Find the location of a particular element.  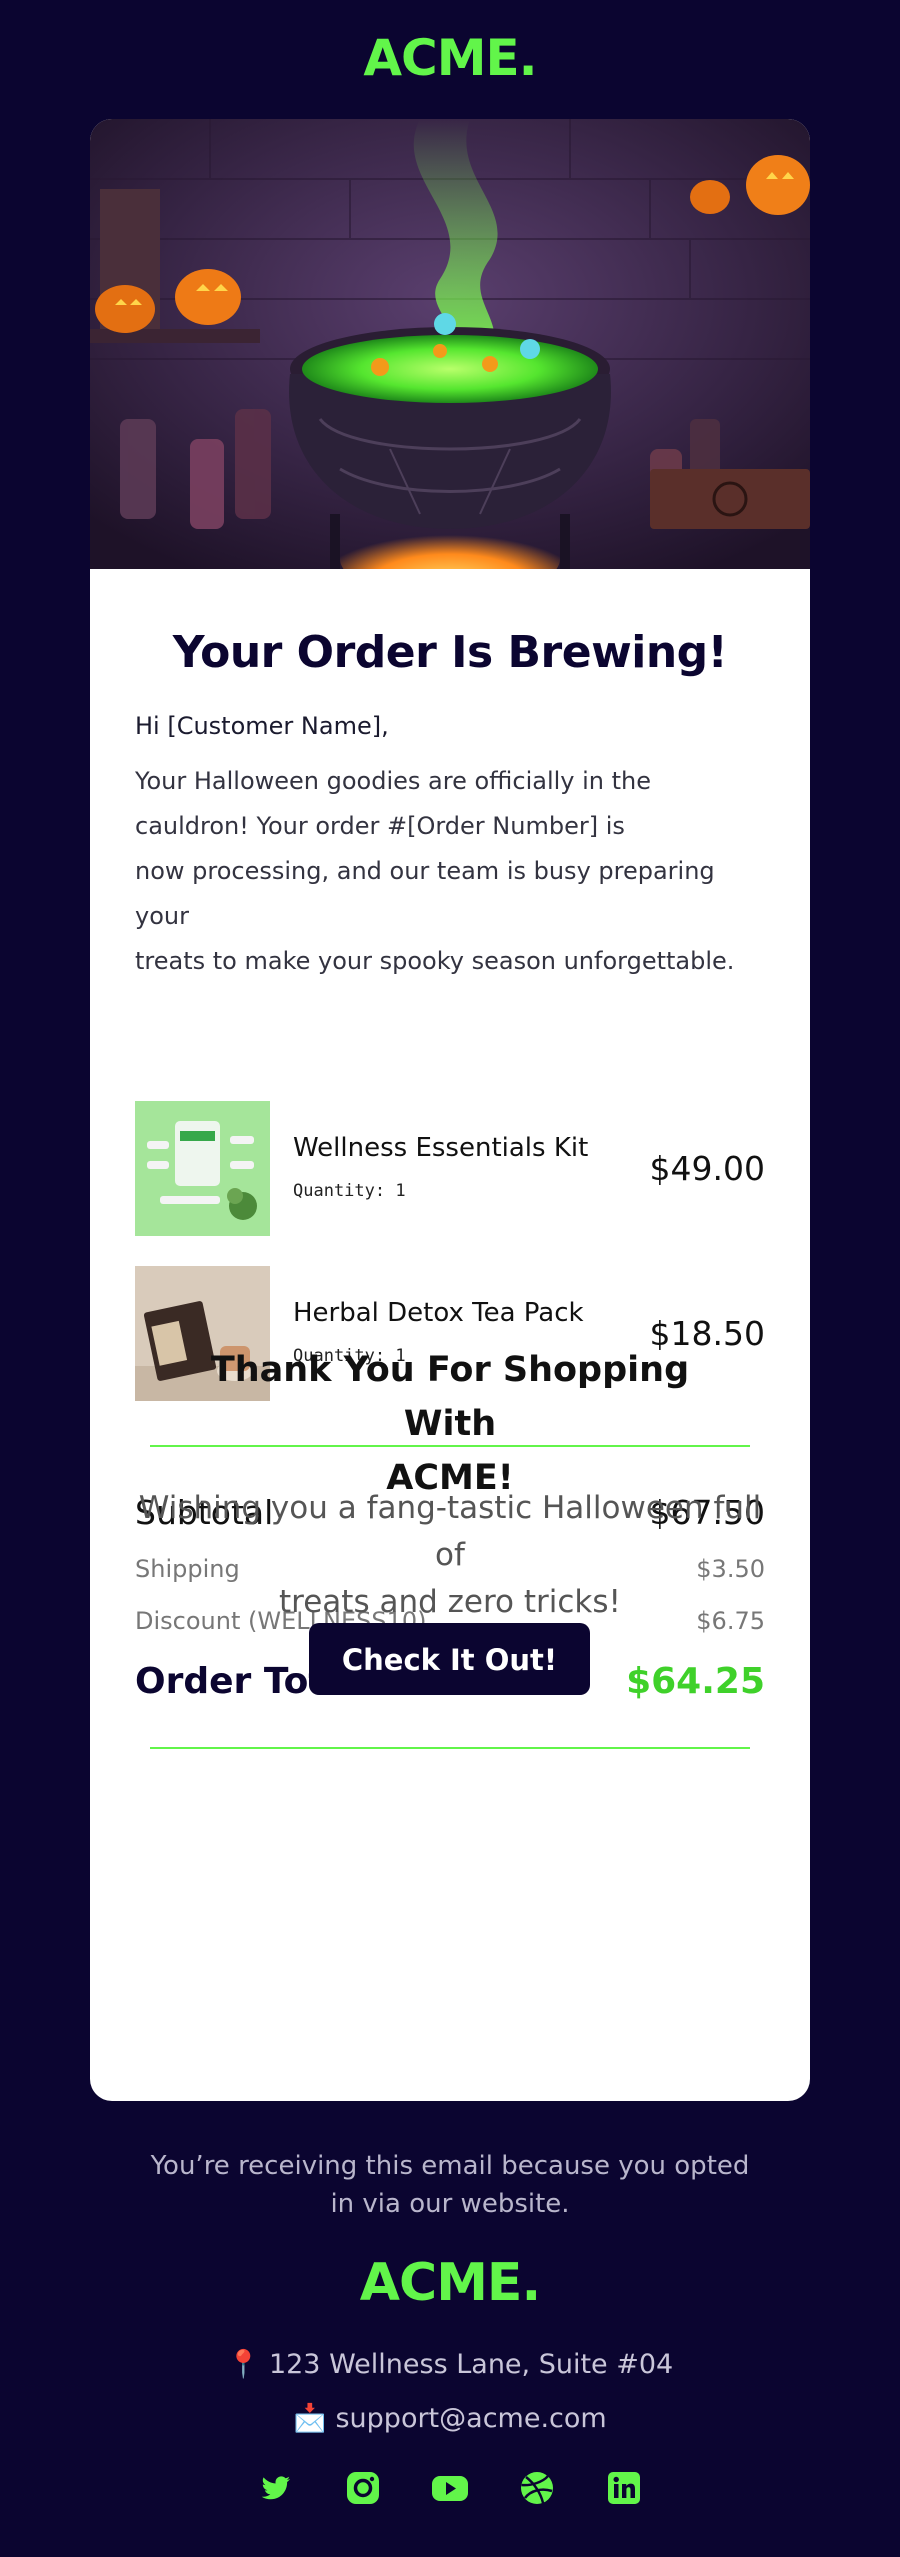

email-headline: Your Order Is Brewing! is located at coordinates (450, 652).